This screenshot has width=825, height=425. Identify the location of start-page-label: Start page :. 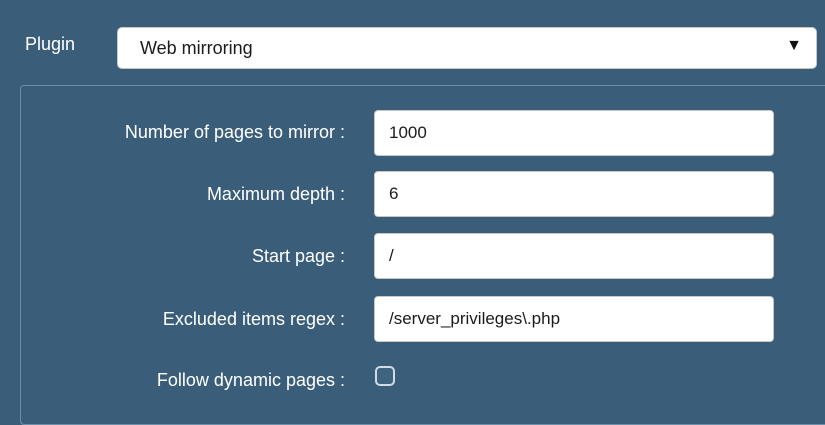
(298, 256).